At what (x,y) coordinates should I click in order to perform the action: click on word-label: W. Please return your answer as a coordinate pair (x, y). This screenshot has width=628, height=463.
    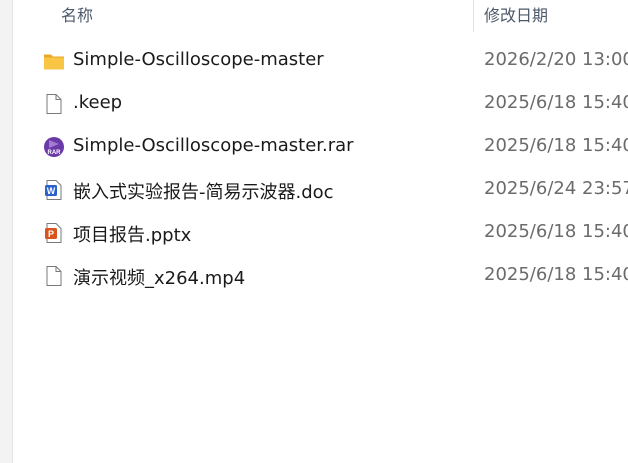
    Looking at the image, I should click on (51, 191).